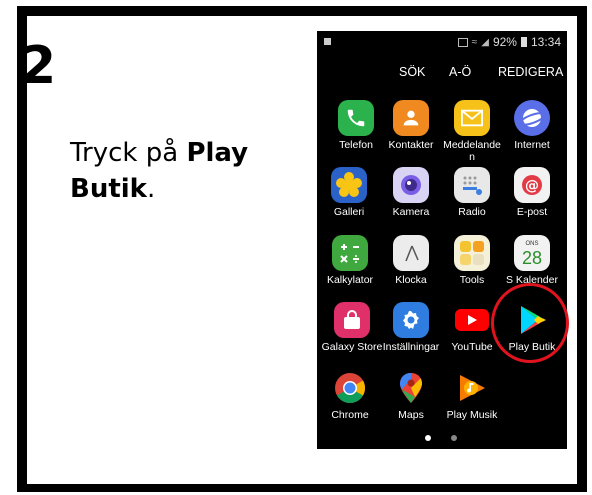 The height and width of the screenshot is (495, 592). I want to click on app-label: Kamera, so click(411, 212).